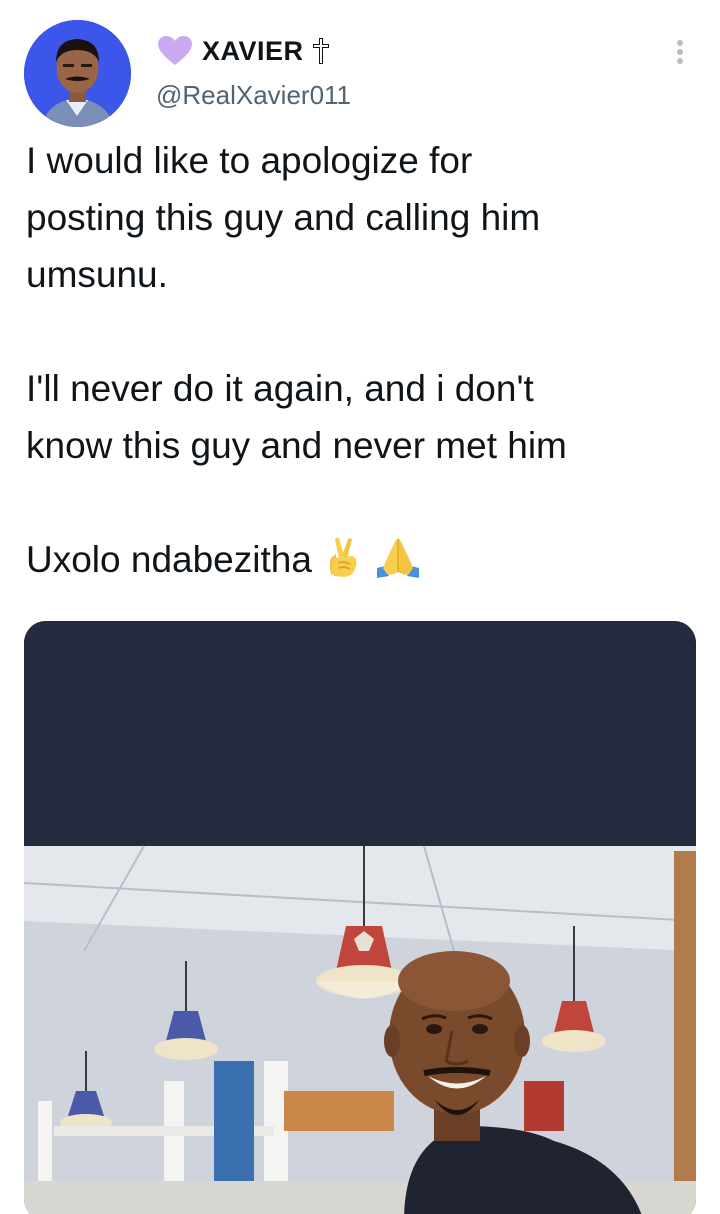  I want to click on tweet-line: know this guy and never met him, so click(296, 445).